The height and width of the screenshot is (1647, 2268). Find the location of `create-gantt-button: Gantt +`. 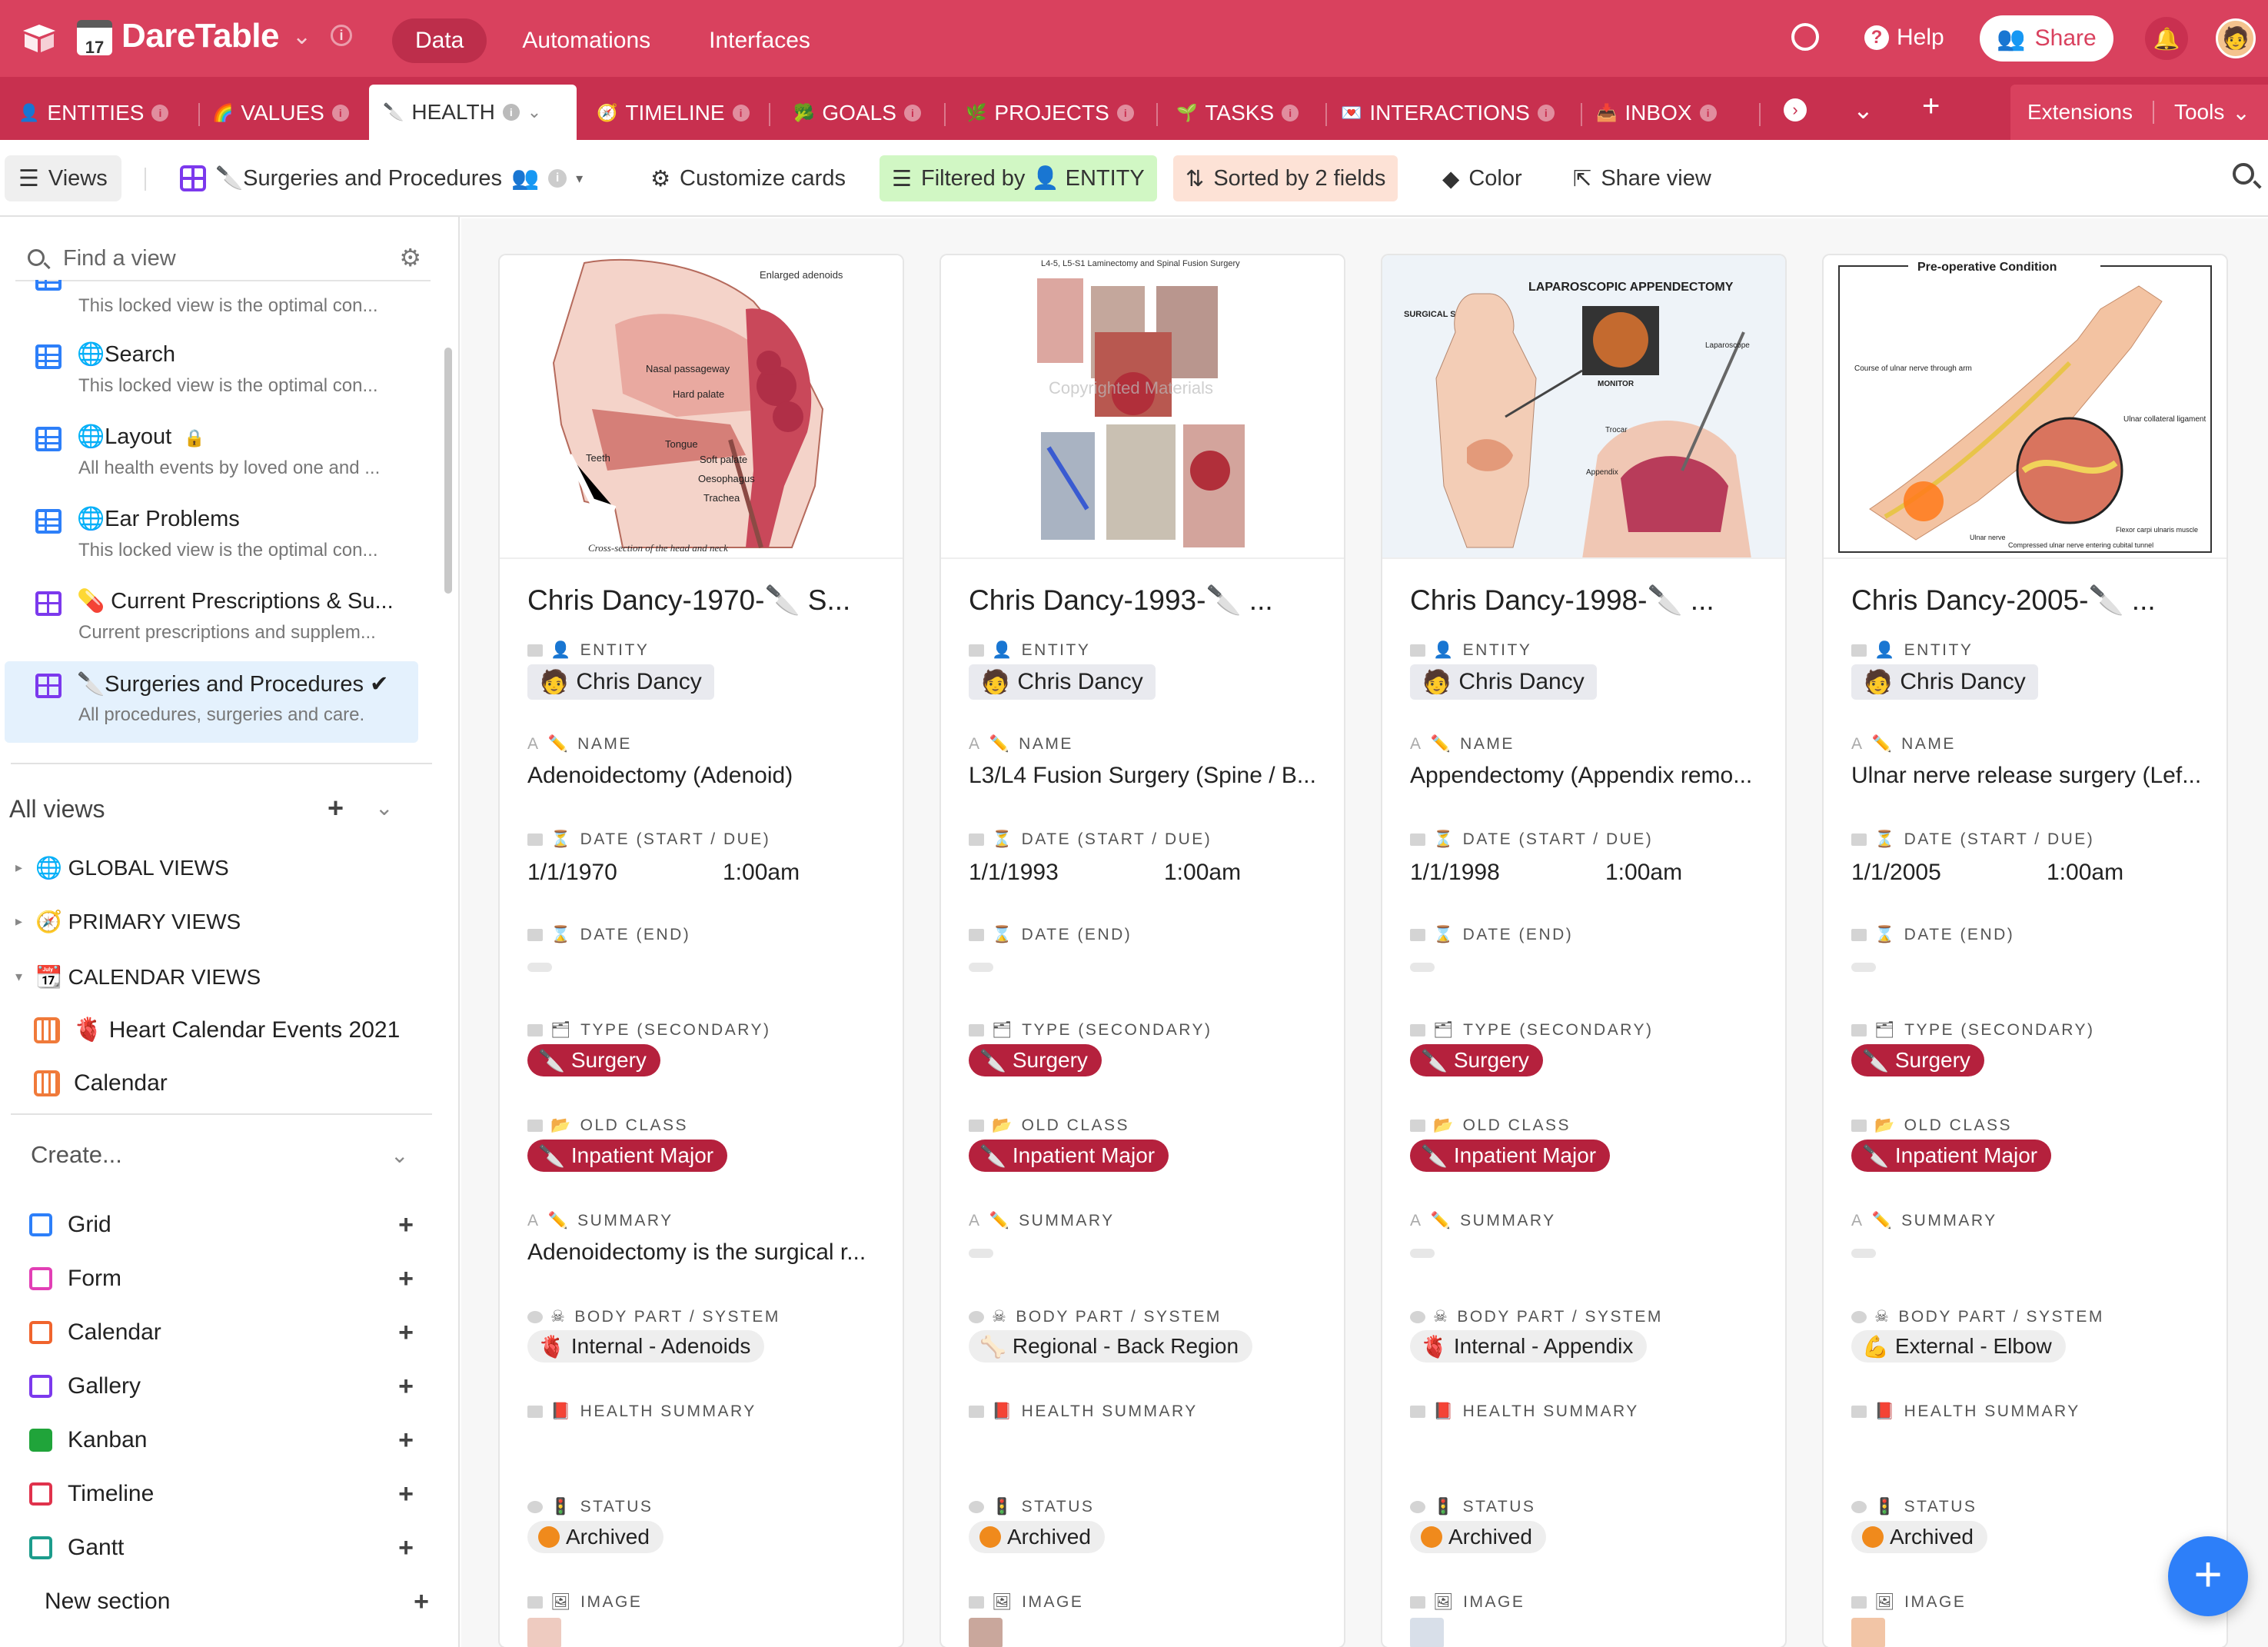

create-gantt-button: Gantt + is located at coordinates (229, 1548).